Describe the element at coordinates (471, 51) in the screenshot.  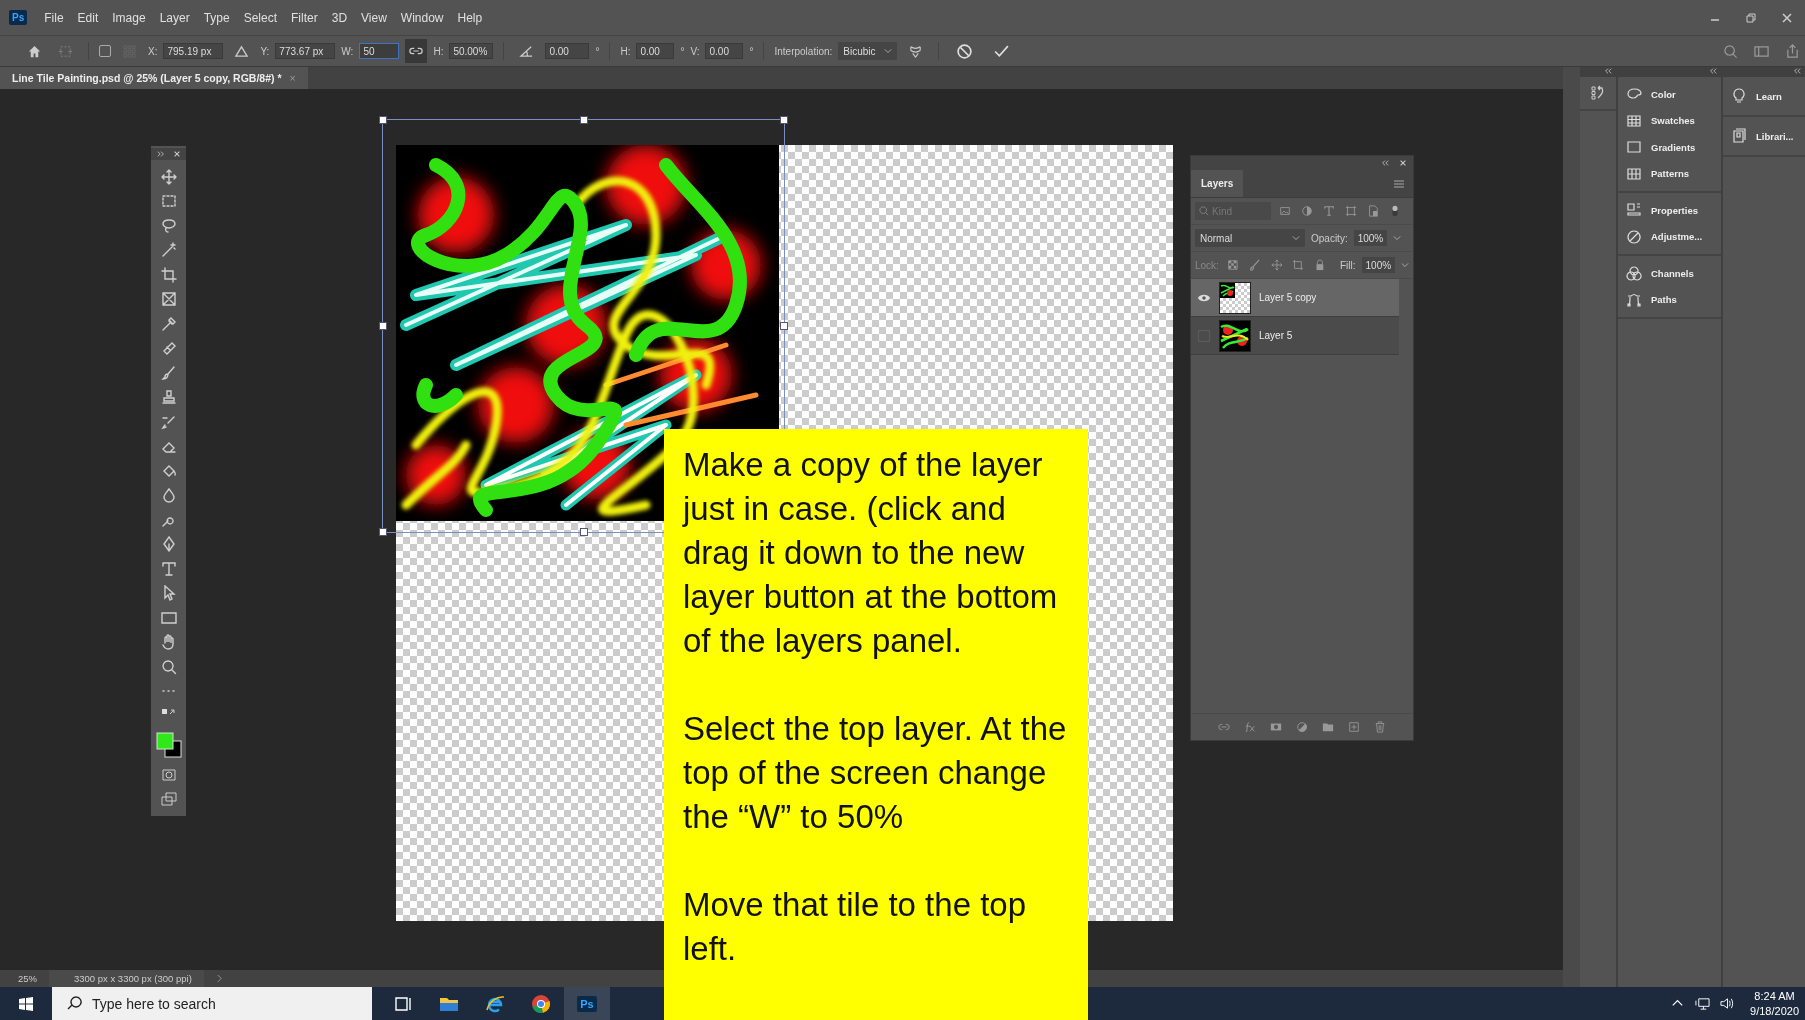
I see `height-field: 50.00%` at that location.